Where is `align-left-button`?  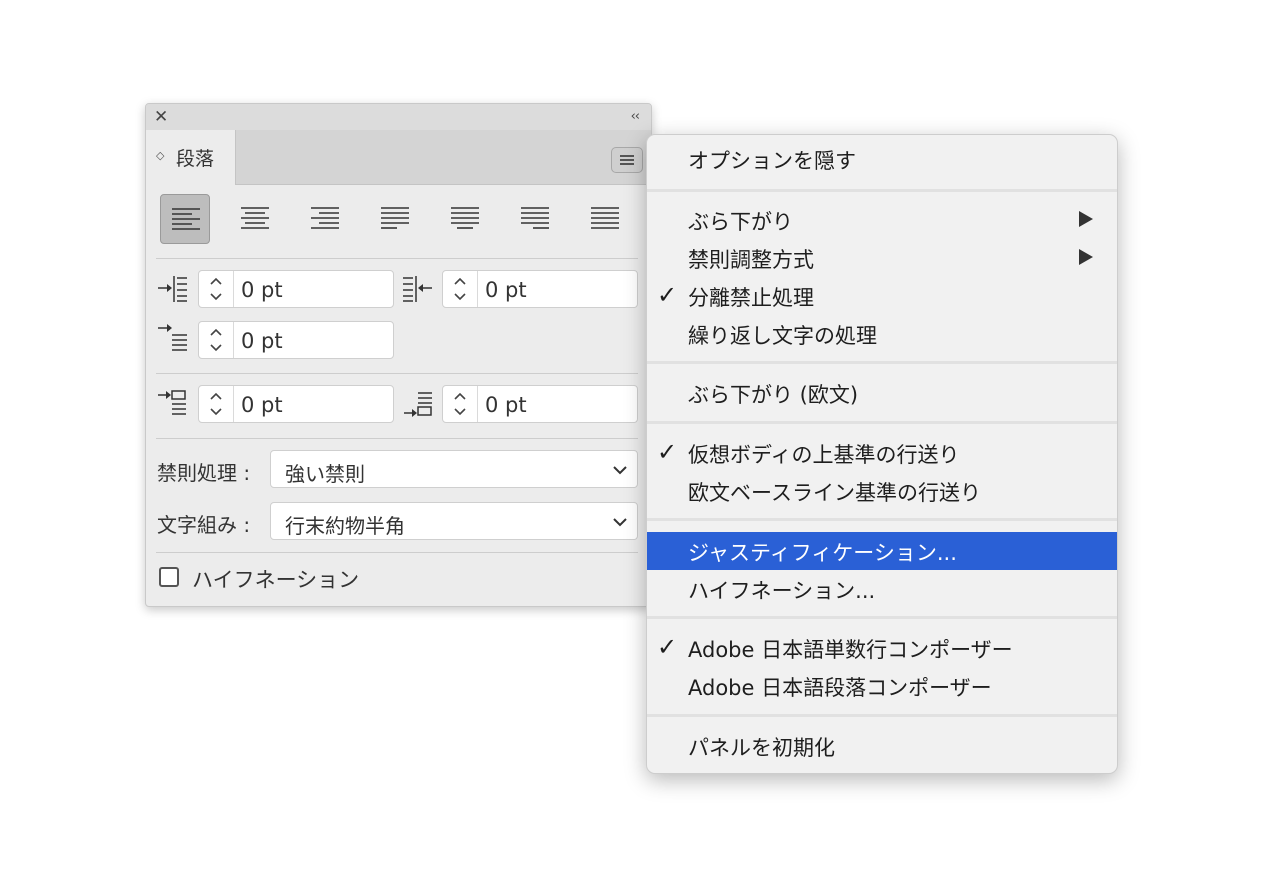 align-left-button is located at coordinates (185, 219).